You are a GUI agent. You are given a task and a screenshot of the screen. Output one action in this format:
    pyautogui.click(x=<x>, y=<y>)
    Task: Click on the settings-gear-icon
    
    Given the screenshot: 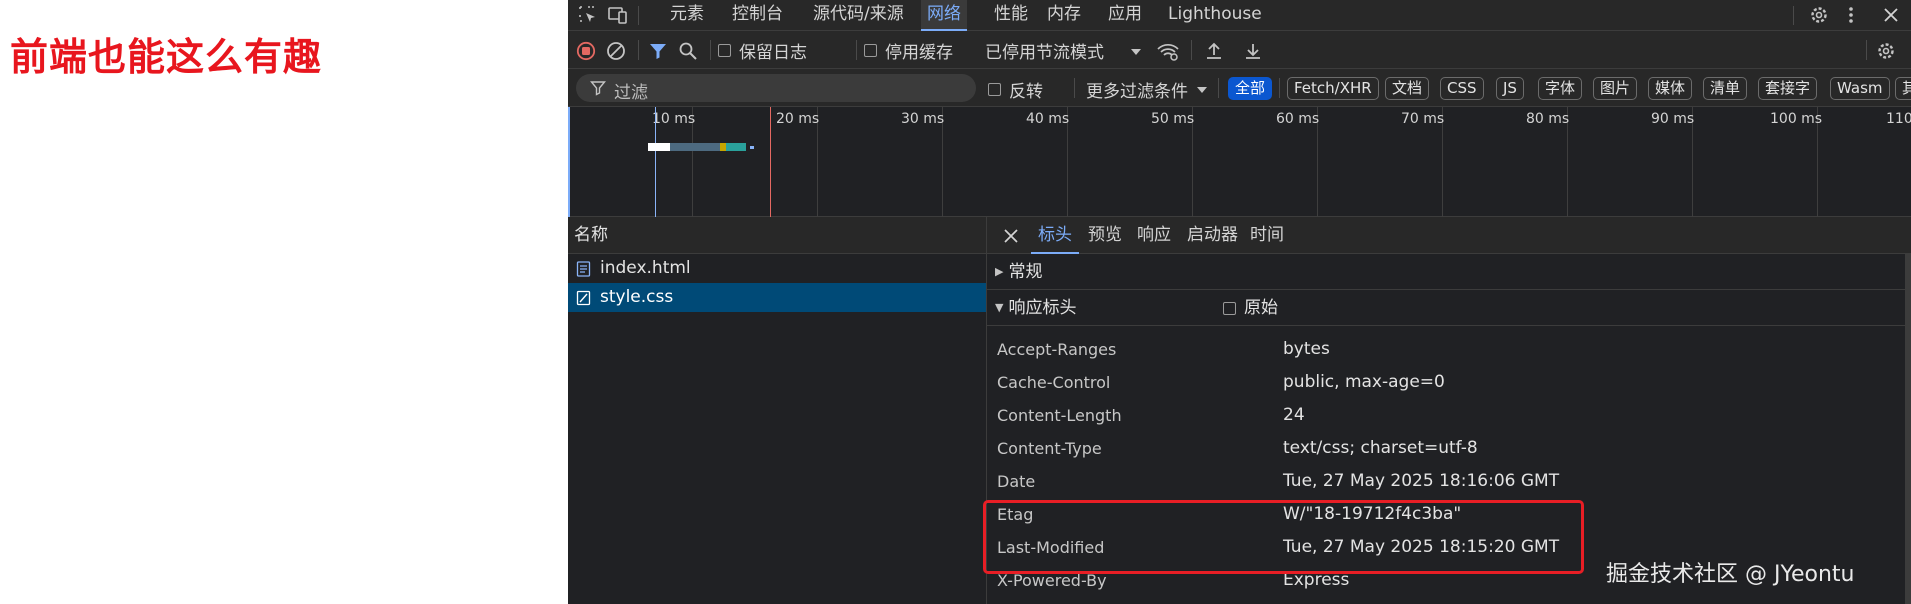 What is the action you would take?
    pyautogui.click(x=1819, y=15)
    